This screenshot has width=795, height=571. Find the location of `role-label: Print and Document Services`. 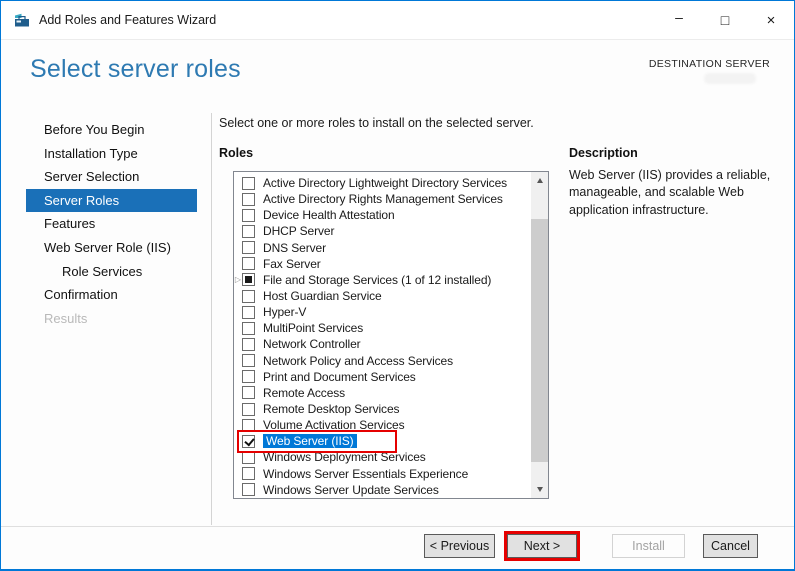

role-label: Print and Document Services is located at coordinates (339, 376).